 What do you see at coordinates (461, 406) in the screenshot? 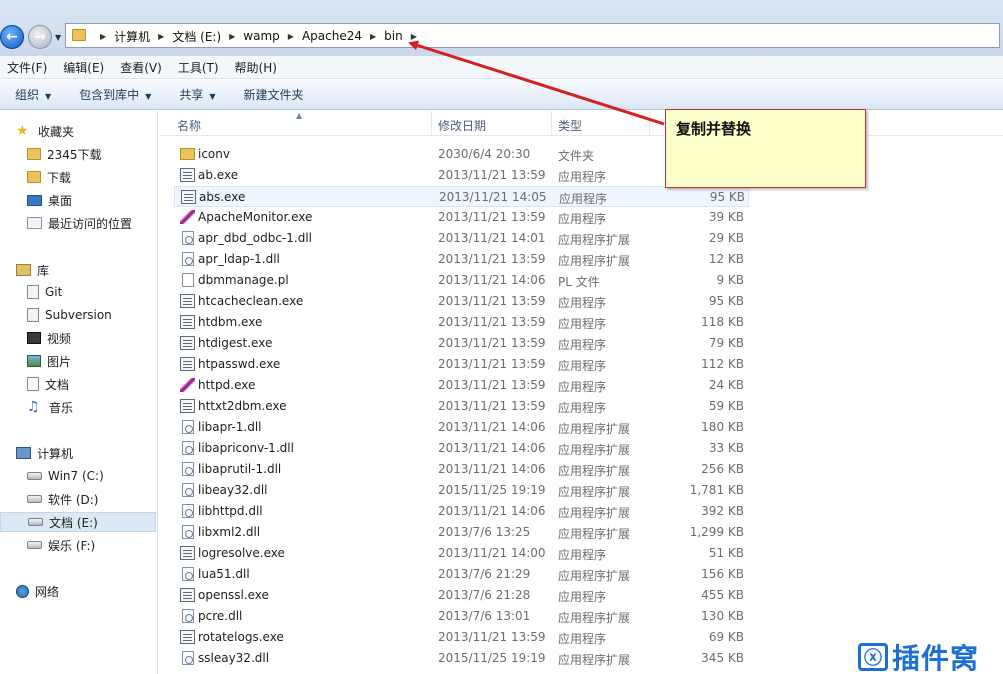
I see `table-row: httxt2dbm.exe 2013/11/21 13:59 应用程序 59 KB` at bounding box center [461, 406].